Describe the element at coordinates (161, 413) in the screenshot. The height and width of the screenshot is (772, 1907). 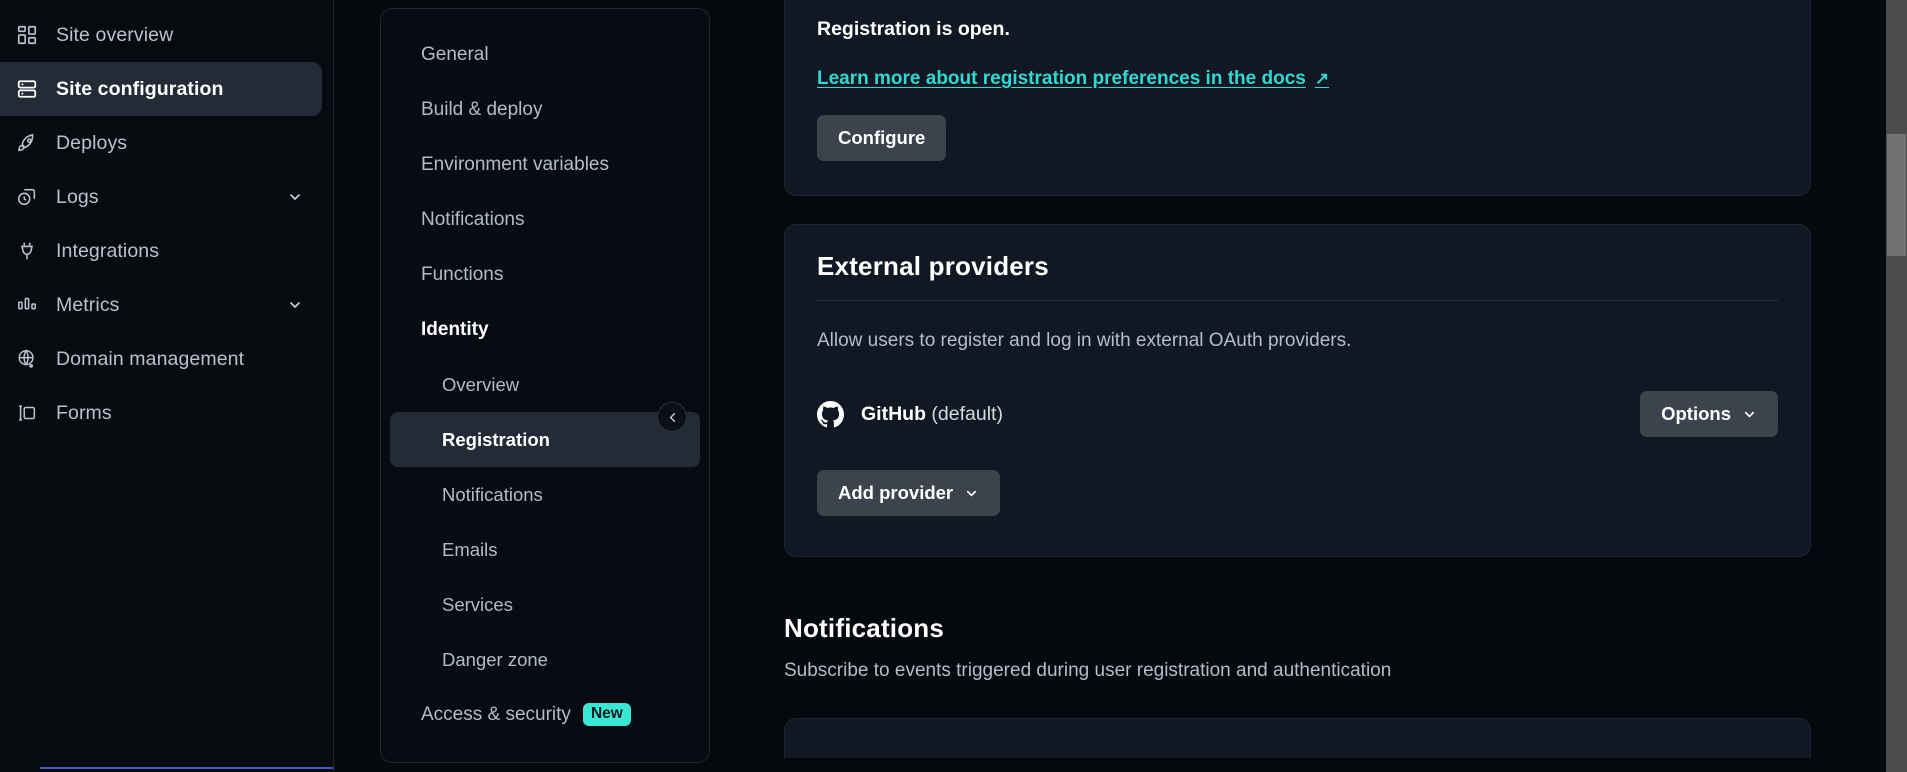
I see `sidebar-item-forms: Forms` at that location.